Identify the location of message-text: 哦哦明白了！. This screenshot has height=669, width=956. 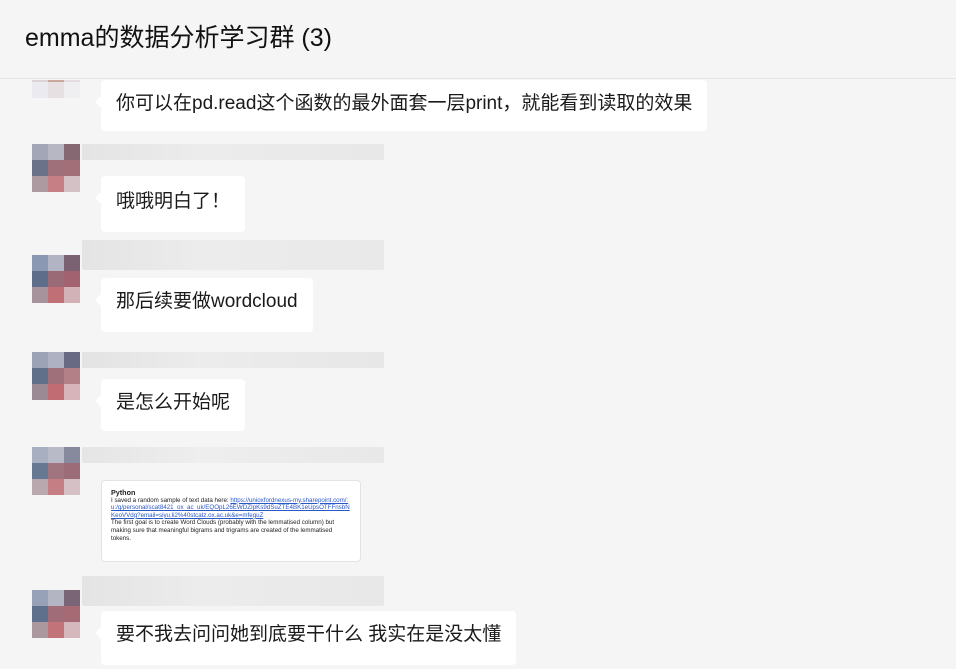
(173, 201).